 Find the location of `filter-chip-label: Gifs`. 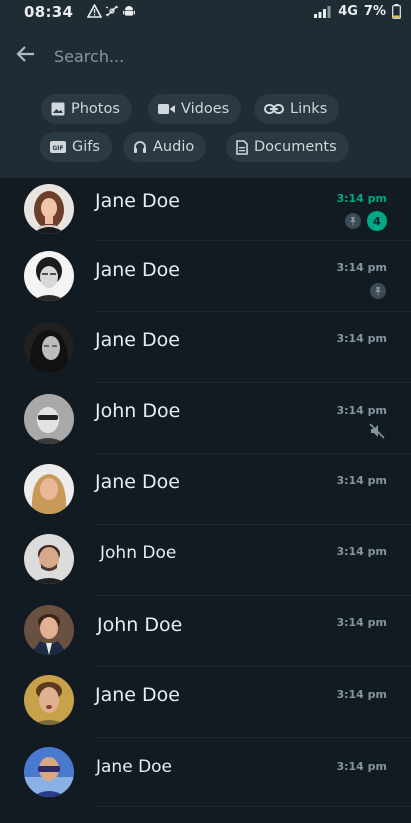

filter-chip-label: Gifs is located at coordinates (86, 147).